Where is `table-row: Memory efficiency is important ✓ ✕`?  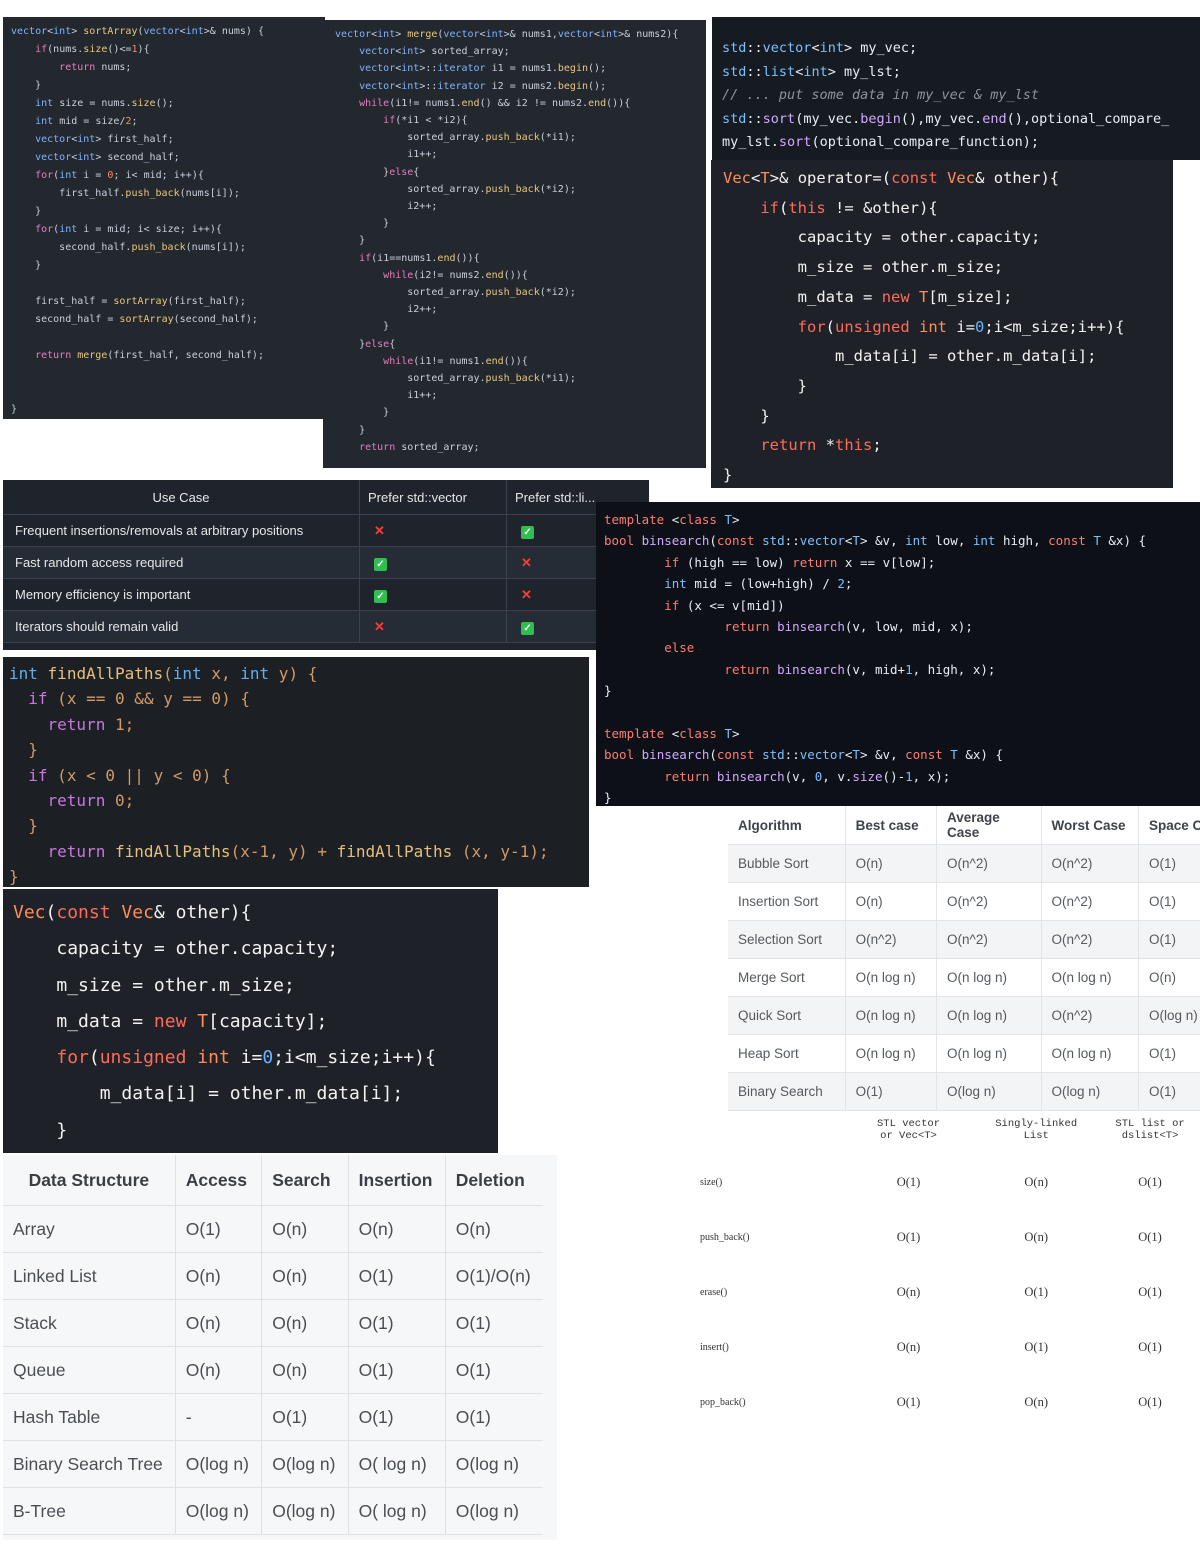
table-row: Memory efficiency is important ✓ ✕ is located at coordinates (326, 594).